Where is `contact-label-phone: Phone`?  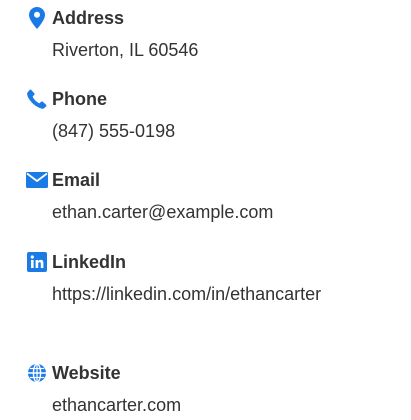
contact-label-phone: Phone is located at coordinates (80, 99).